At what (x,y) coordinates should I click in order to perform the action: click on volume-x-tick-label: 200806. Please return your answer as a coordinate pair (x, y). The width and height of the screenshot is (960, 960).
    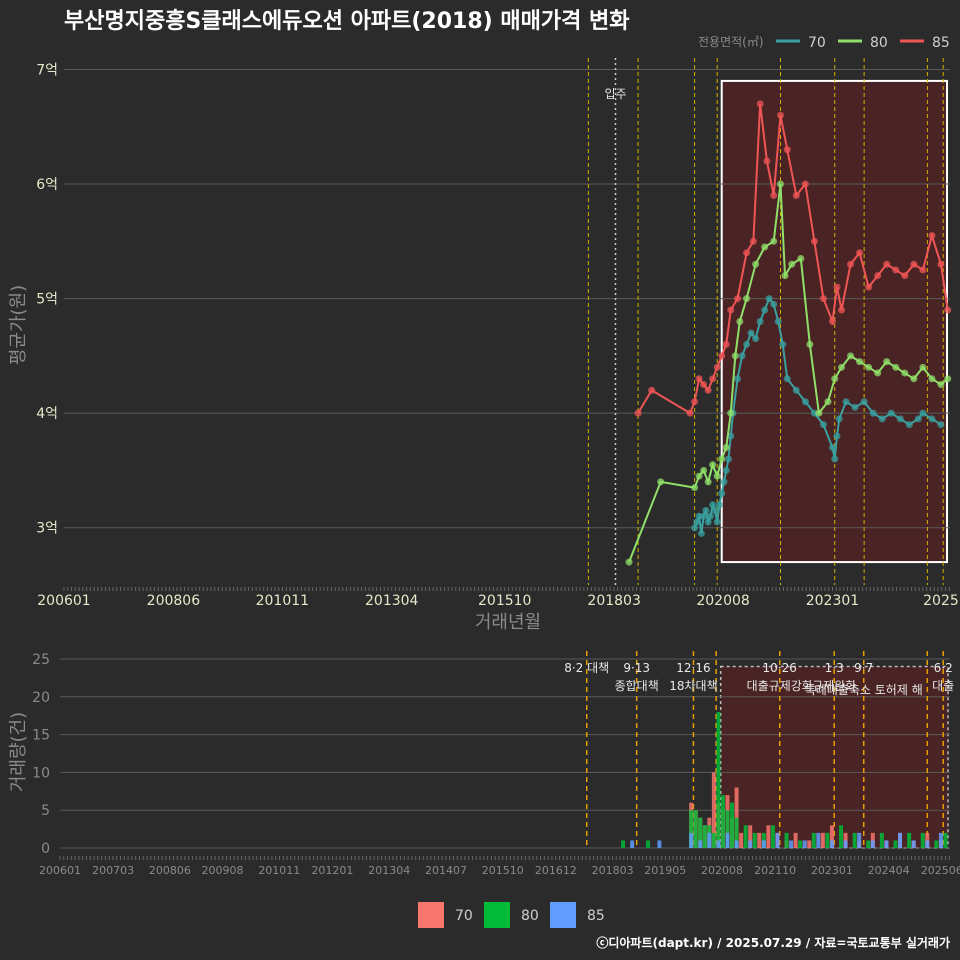
    Looking at the image, I should click on (170, 870).